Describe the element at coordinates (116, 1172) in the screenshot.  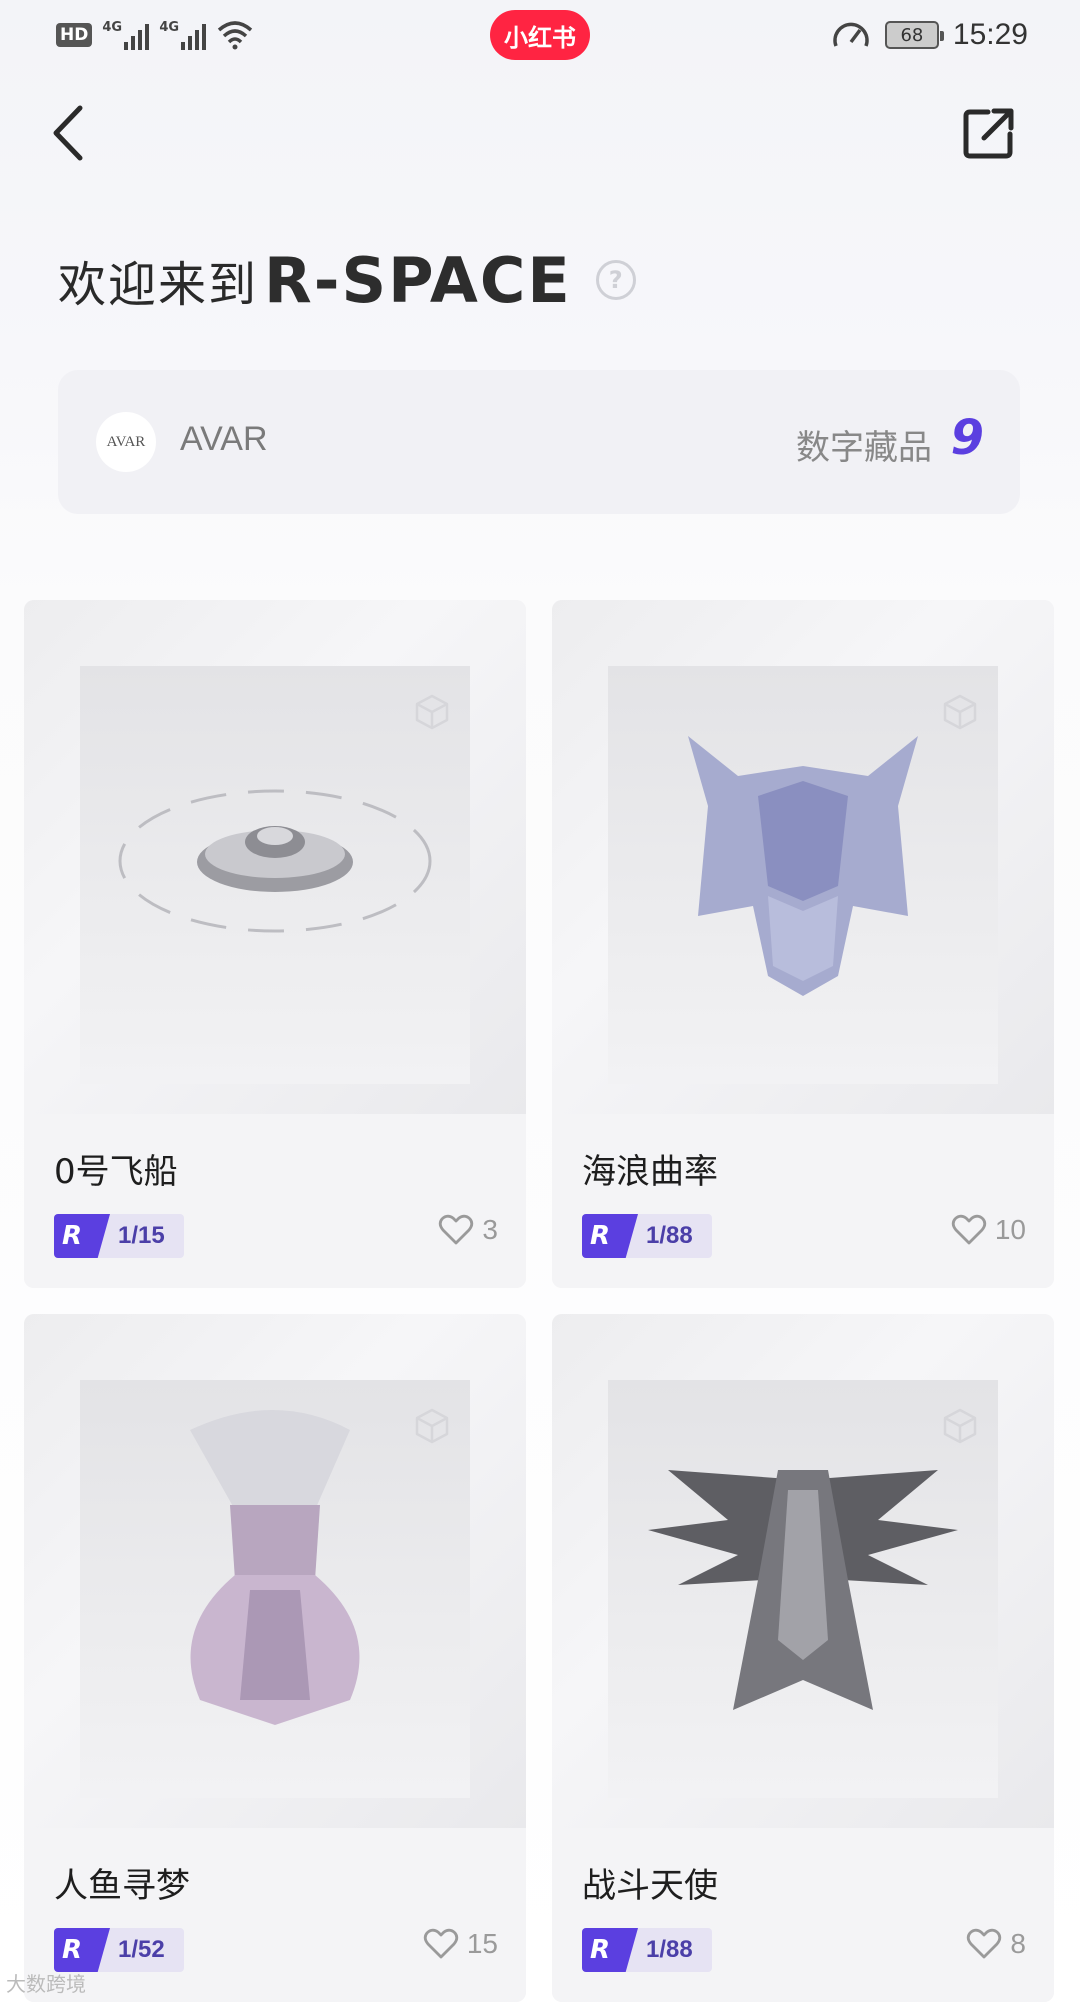
I see `card-title: 0号飞船` at that location.